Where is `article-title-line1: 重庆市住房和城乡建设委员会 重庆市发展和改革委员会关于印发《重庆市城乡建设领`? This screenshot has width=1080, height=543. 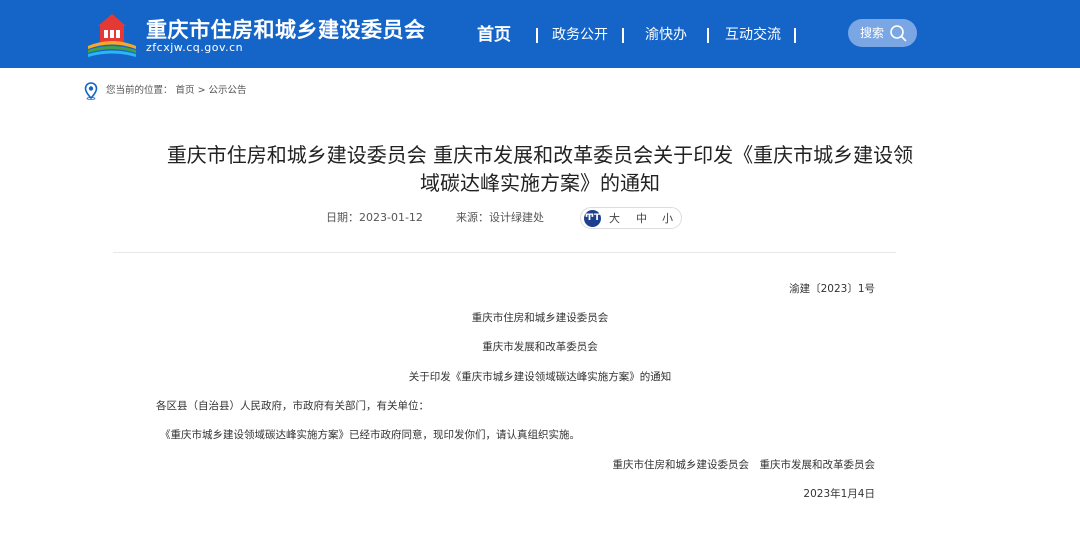
article-title-line1: 重庆市住房和城乡建设委员会 重庆市发展和改革委员会关于印发《重庆市城乡建设领 is located at coordinates (540, 155).